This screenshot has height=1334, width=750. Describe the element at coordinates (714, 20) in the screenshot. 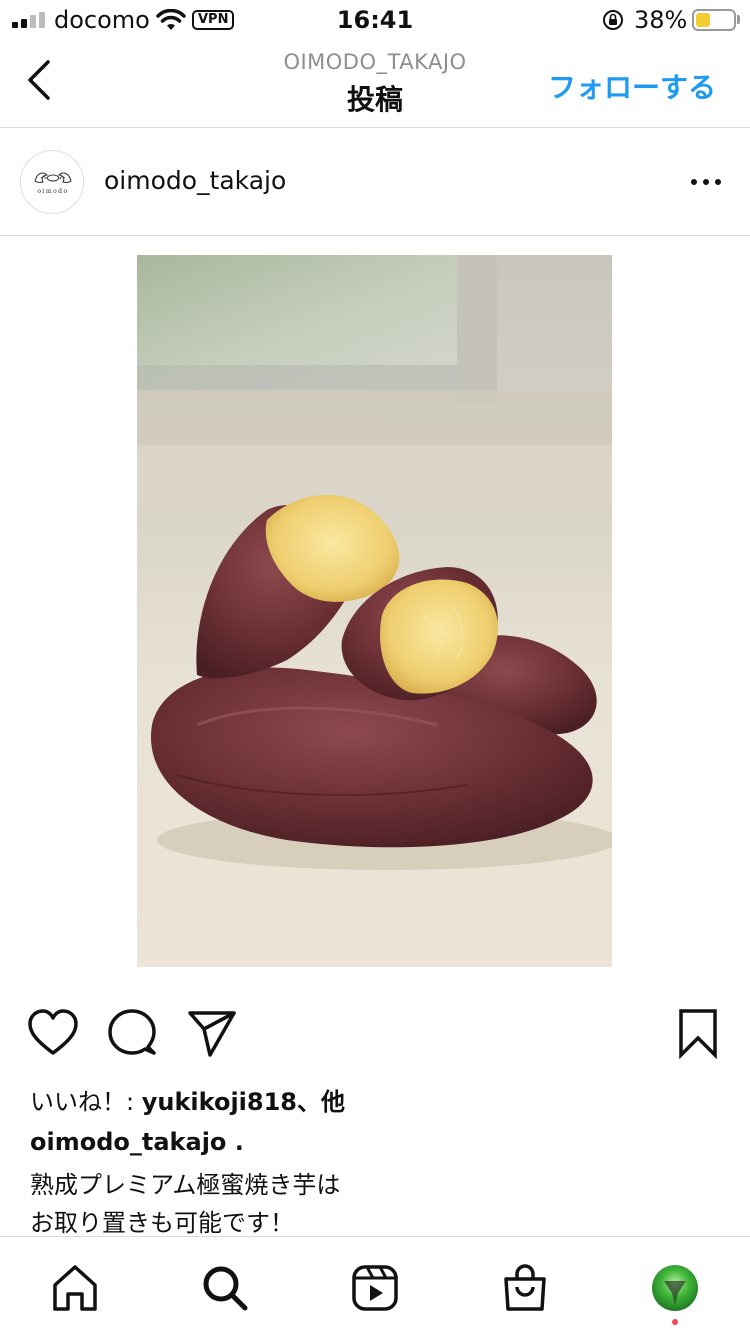

I see `battery-icon` at that location.